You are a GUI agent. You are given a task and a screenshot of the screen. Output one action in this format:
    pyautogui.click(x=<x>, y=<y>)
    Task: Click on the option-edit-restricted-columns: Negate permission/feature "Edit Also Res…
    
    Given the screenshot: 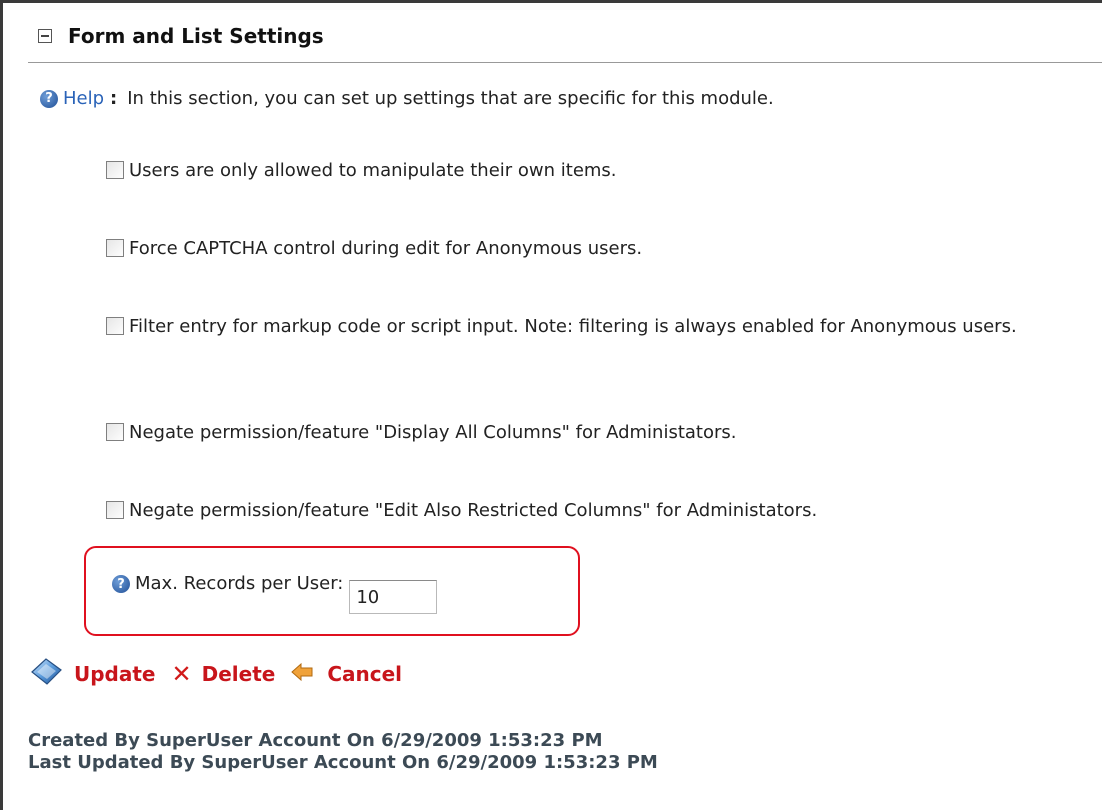 What is the action you would take?
    pyautogui.click(x=461, y=511)
    